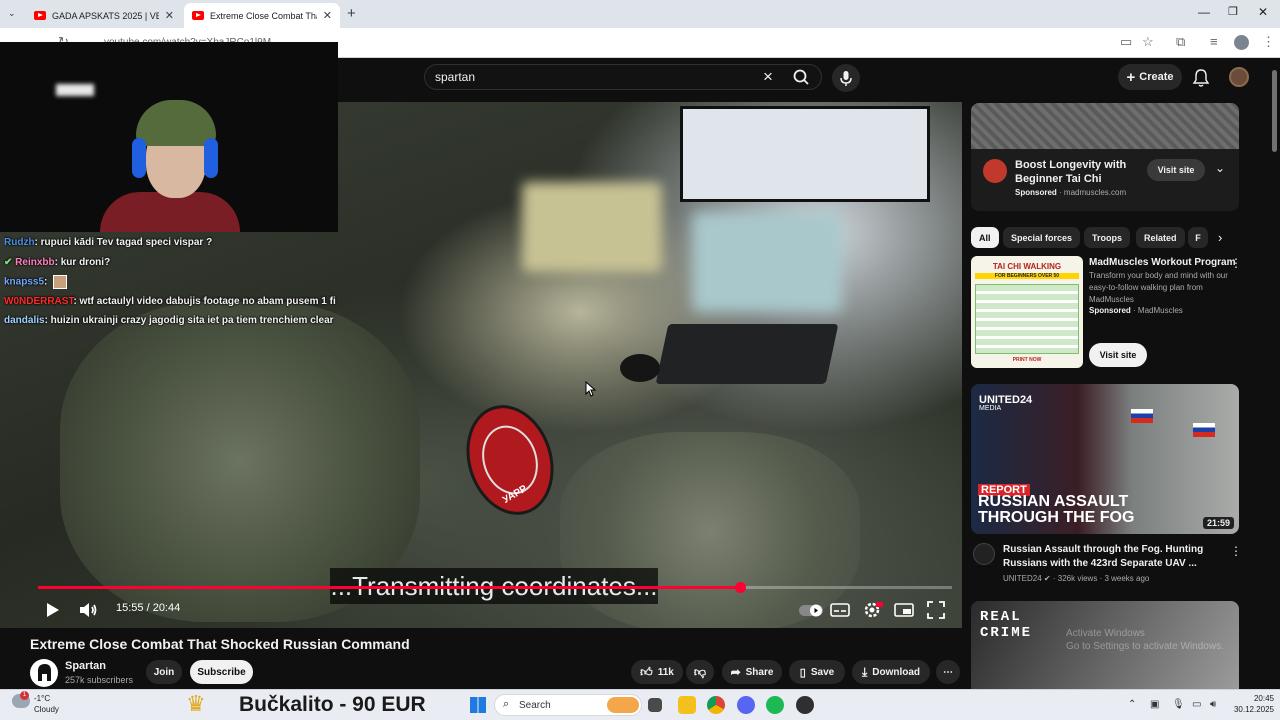 This screenshot has width=1280, height=720. Describe the element at coordinates (1180, 42) in the screenshot. I see `extensions-icon: ⧉` at that location.